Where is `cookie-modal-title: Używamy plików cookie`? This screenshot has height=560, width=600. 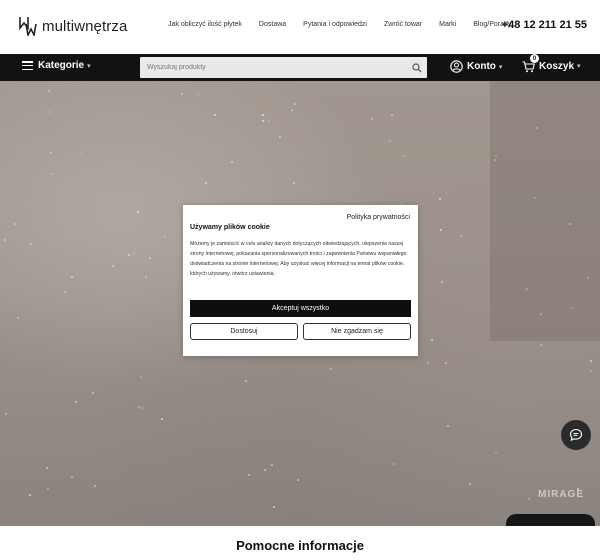
cookie-modal-title: Używamy plików cookie is located at coordinates (230, 227).